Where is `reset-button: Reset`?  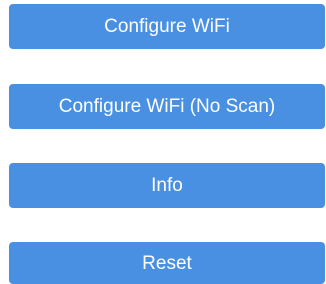
reset-button: Reset is located at coordinates (167, 263).